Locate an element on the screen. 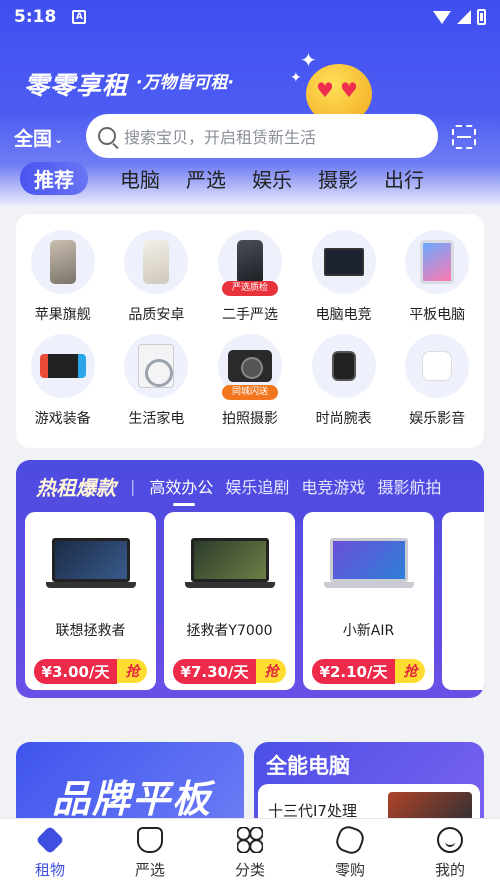 The height and width of the screenshot is (888, 500). search-placeholder: 搜索宝贝，开启租赁新生活 is located at coordinates (220, 137).